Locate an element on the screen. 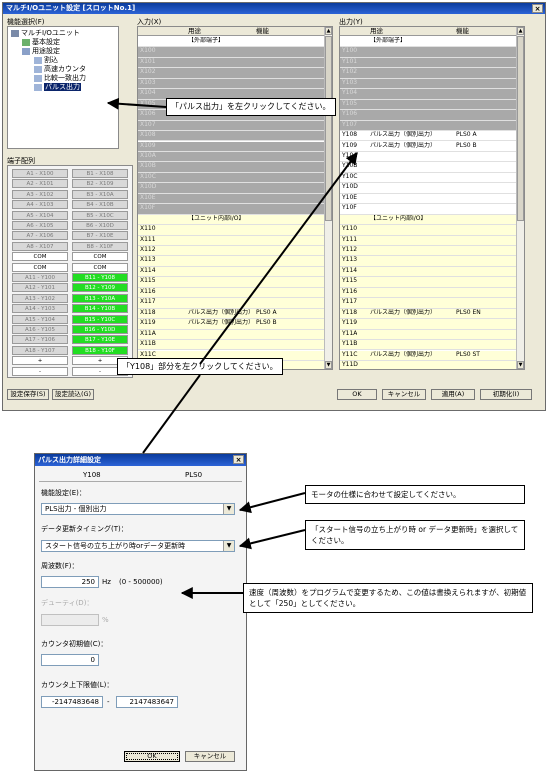 The image size is (550, 780). arrow-to-y108 is located at coordinates (278, 258).